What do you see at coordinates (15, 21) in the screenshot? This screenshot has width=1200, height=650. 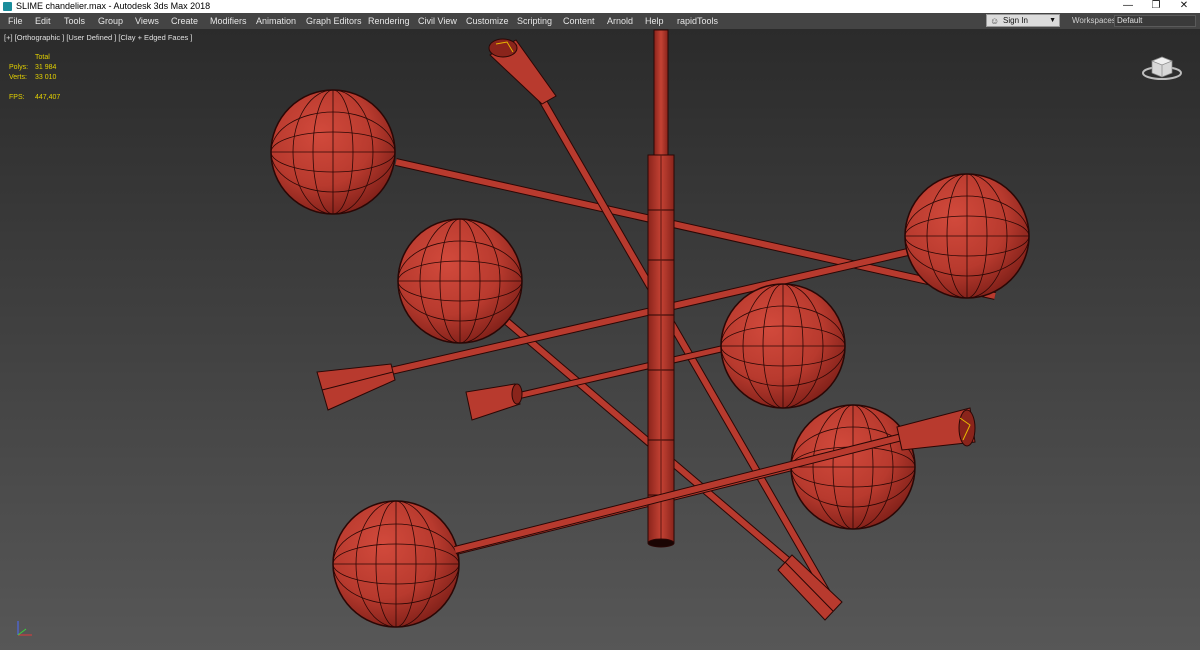 I see `menu-file: File` at bounding box center [15, 21].